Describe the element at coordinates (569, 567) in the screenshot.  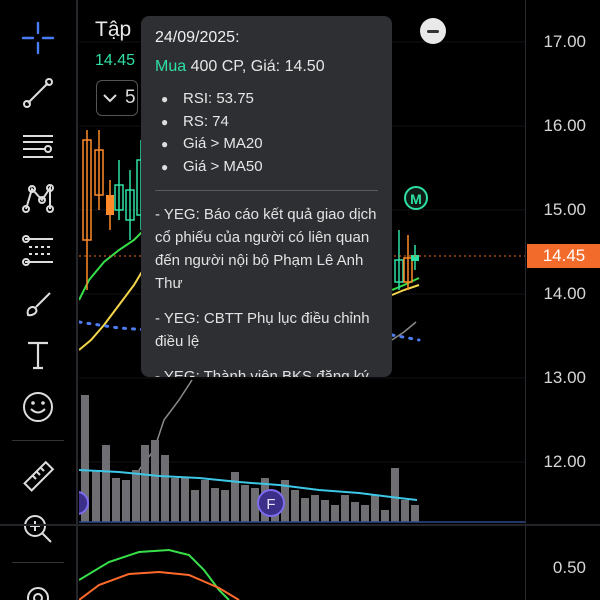
I see `indicator-tick: 0.50` at that location.